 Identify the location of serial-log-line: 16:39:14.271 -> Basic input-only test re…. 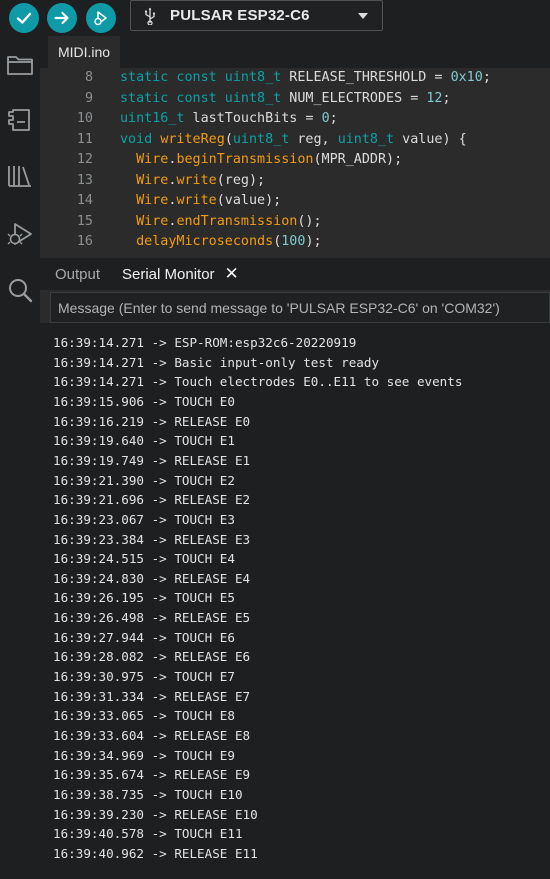
(216, 362).